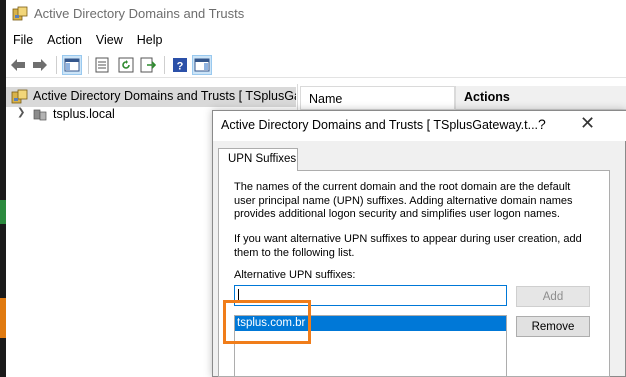 The height and width of the screenshot is (377, 626). I want to click on menu-bar: File Action View Help, so click(88, 40).